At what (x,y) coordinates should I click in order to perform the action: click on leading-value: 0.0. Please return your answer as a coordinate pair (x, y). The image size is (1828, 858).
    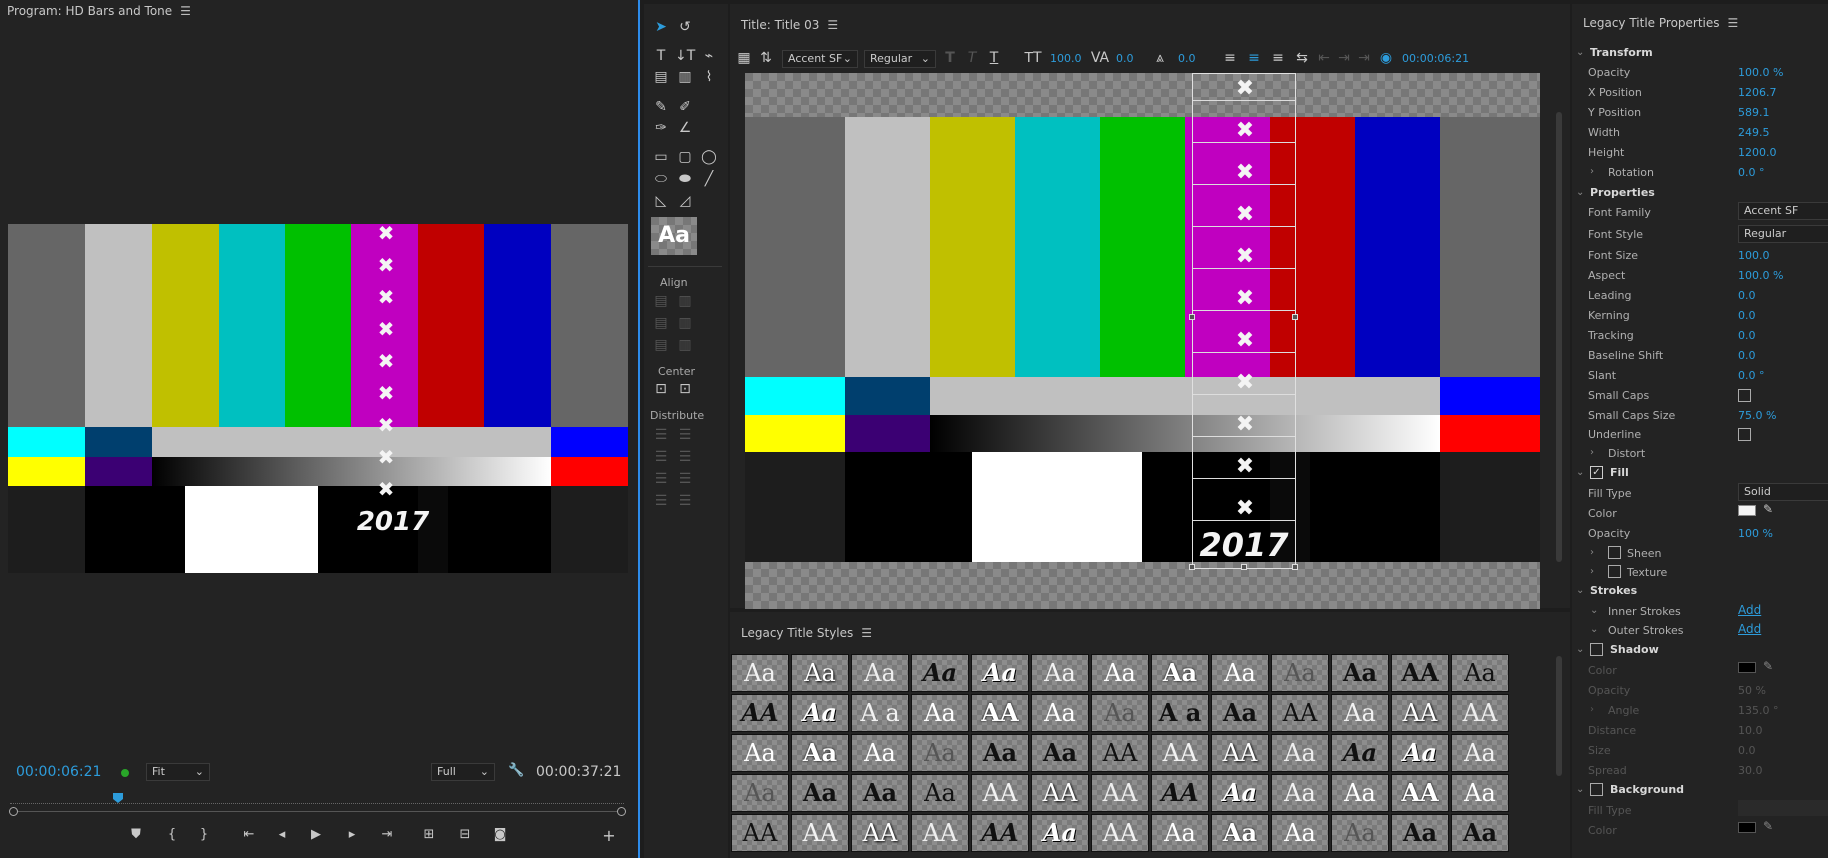
    Looking at the image, I should click on (1187, 58).